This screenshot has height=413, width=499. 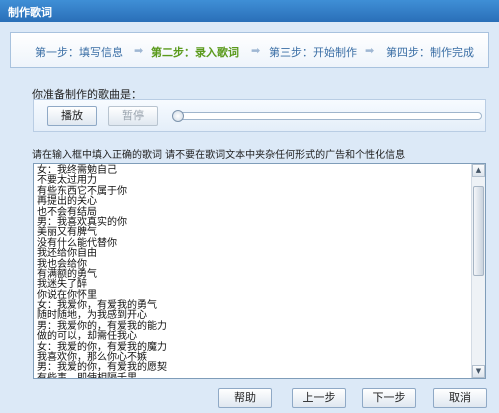 What do you see at coordinates (256, 50) in the screenshot?
I see `step-arrow-2-icon: ➡` at bounding box center [256, 50].